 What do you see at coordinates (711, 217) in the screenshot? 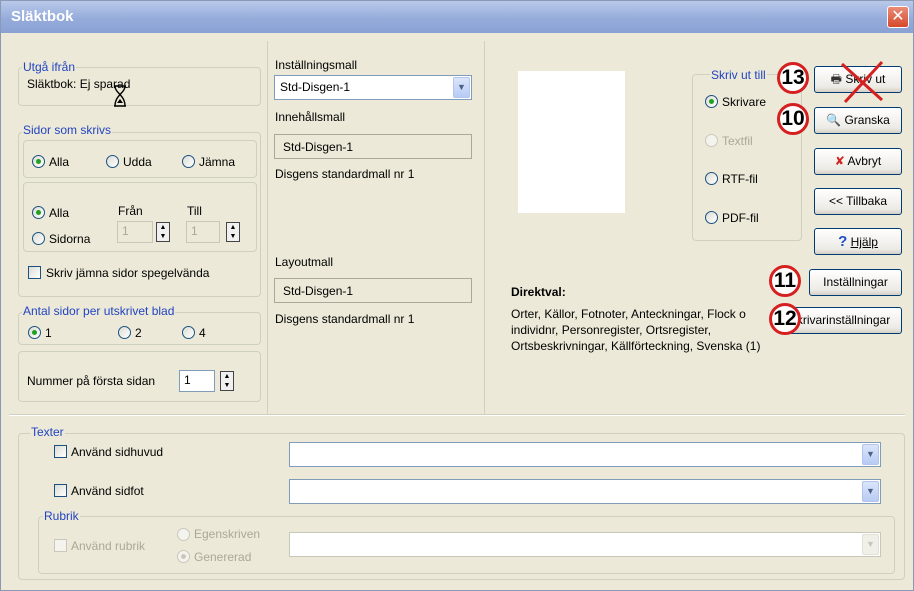
I see `output-pdf-radio` at bounding box center [711, 217].